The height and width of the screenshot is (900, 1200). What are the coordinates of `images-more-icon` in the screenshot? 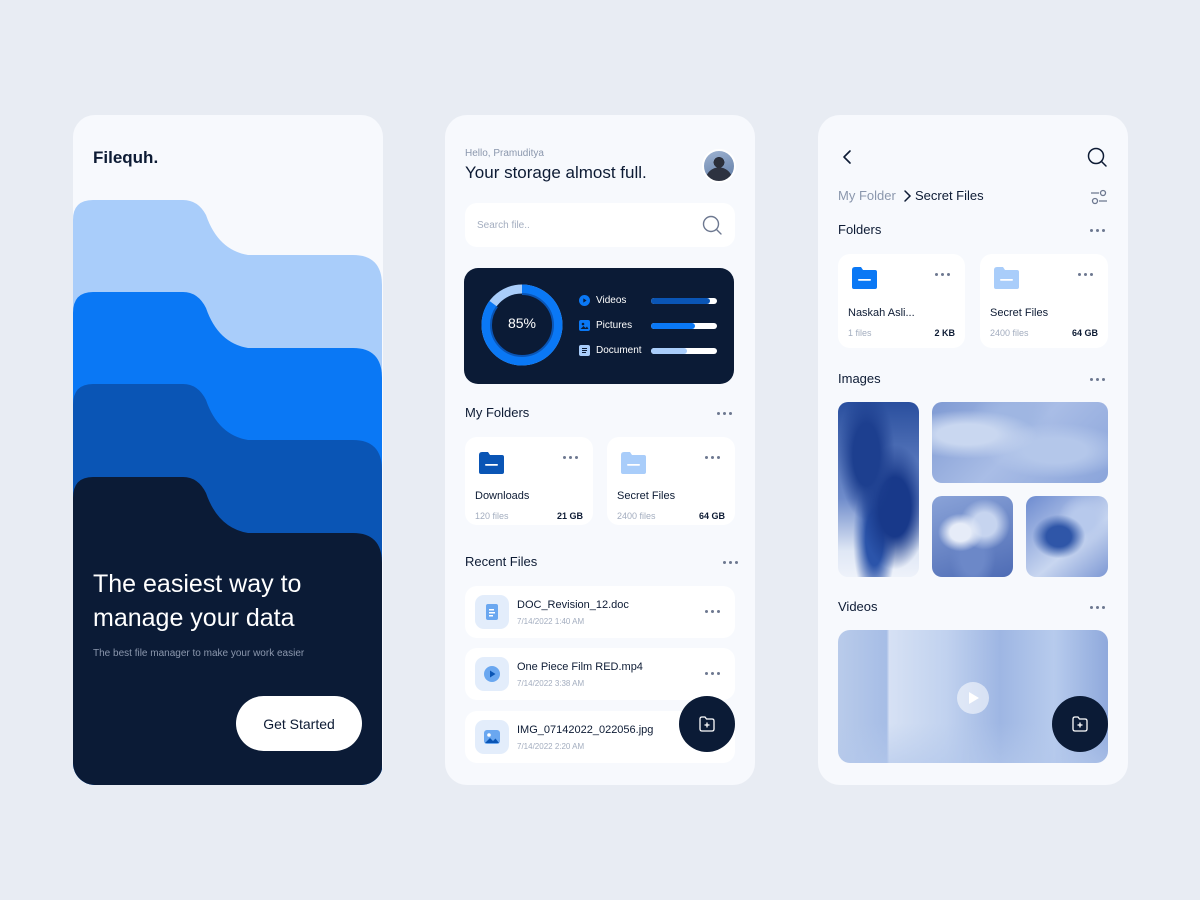 It's located at (1099, 380).